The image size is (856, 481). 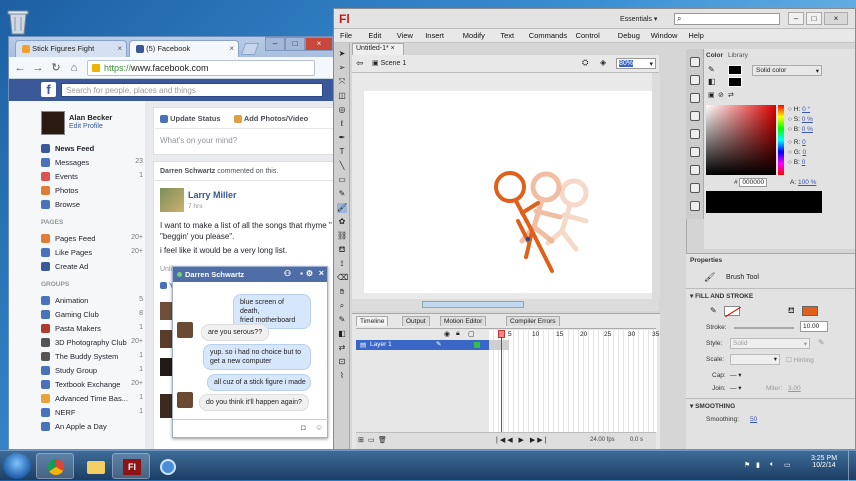 I want to click on document-tab: Untitled-1* ×, so click(x=378, y=49).